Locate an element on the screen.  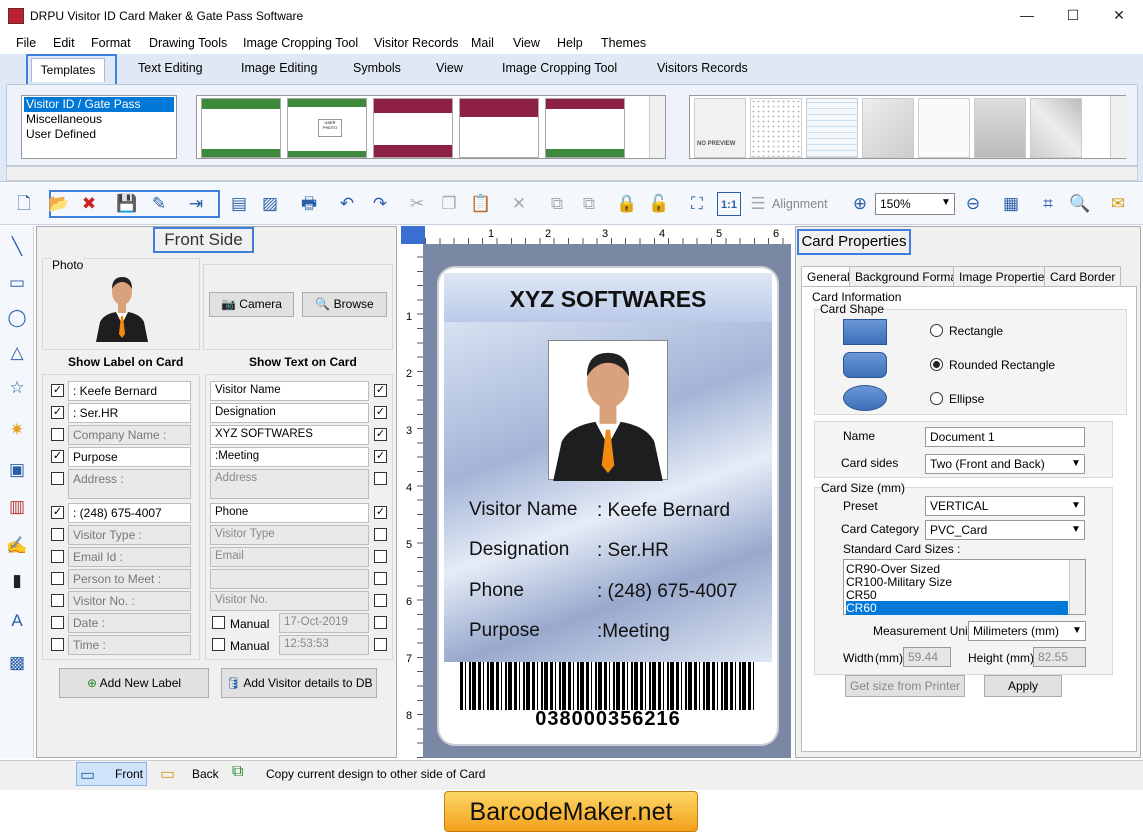
card-sides-select: Two (Front and Back) is located at coordinates (1005, 464).